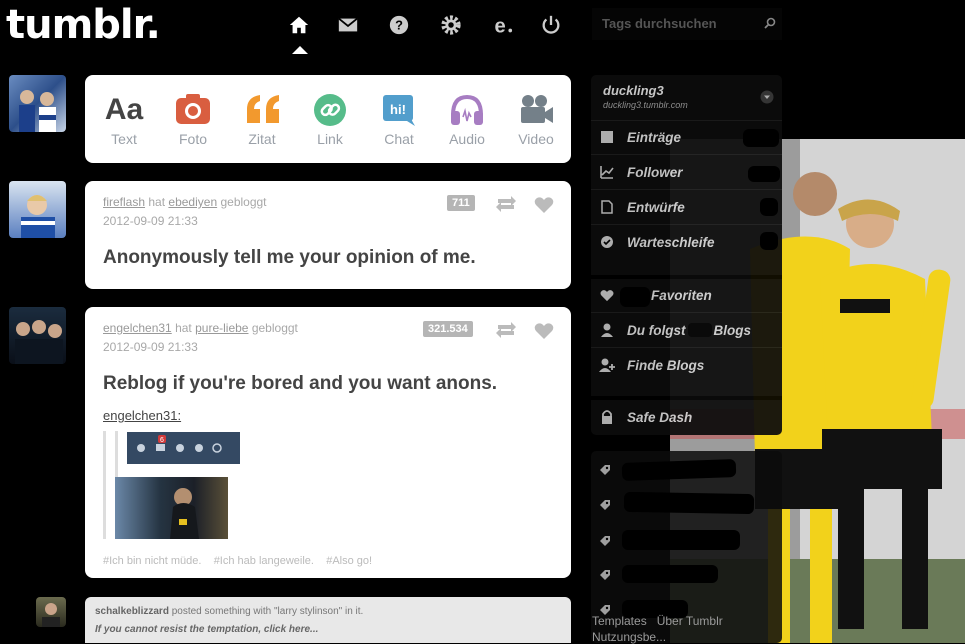  What do you see at coordinates (448, 329) in the screenshot?
I see `notes-count-badge: 321.534` at bounding box center [448, 329].